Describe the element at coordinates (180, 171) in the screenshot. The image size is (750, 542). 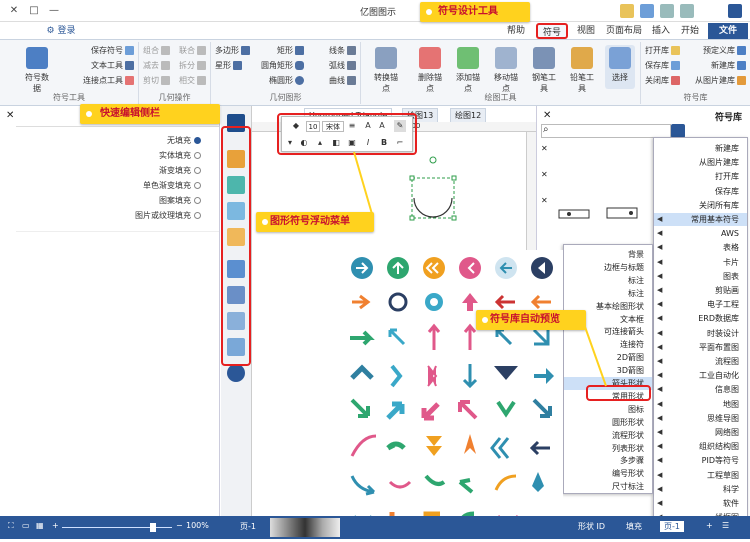
I see `fill-option-gradient: 渐变填充` at that location.